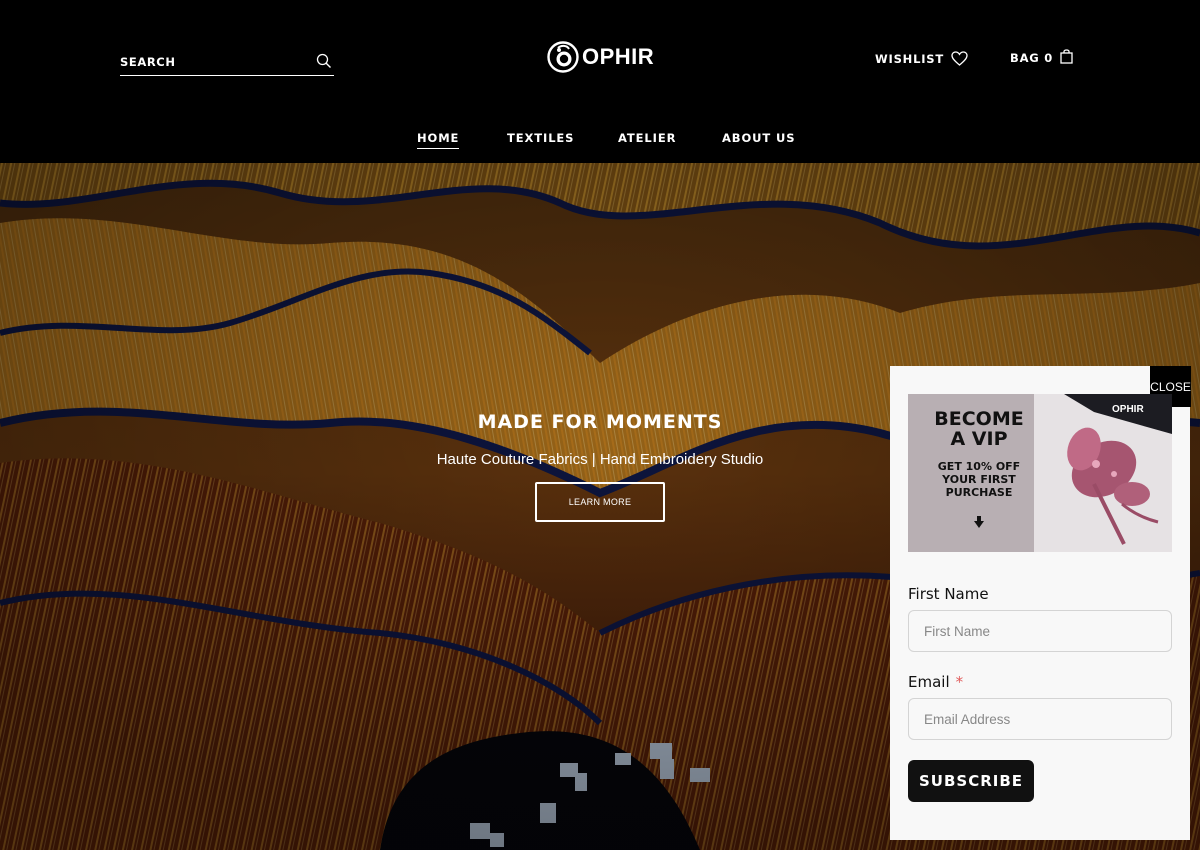 The image size is (1200, 850). What do you see at coordinates (1128, 409) in the screenshot?
I see `svg-text: OPHIR` at bounding box center [1128, 409].